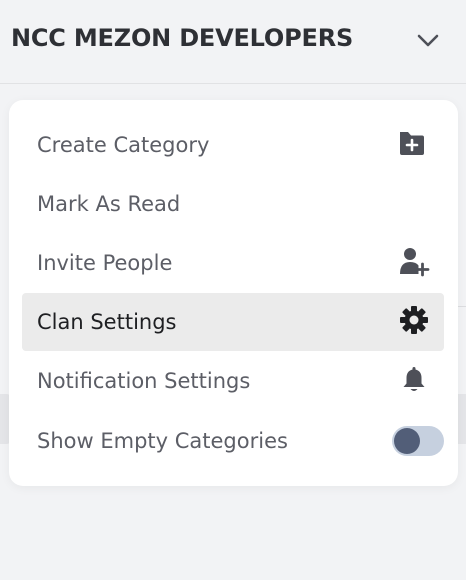 This screenshot has height=580, width=466. Describe the element at coordinates (109, 204) in the screenshot. I see `menu-item-label: Mark As Read` at that location.